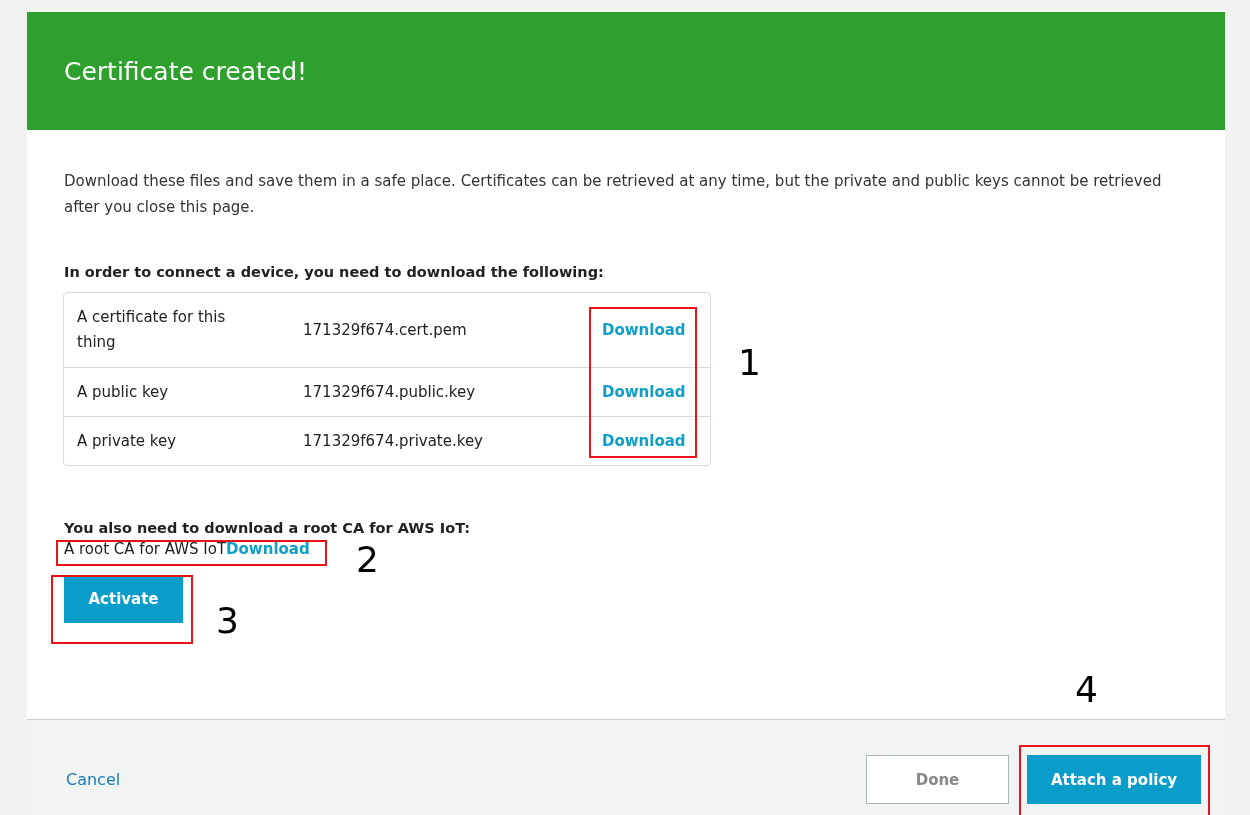  What do you see at coordinates (127, 441) in the screenshot?
I see `file-label: A private key` at bounding box center [127, 441].